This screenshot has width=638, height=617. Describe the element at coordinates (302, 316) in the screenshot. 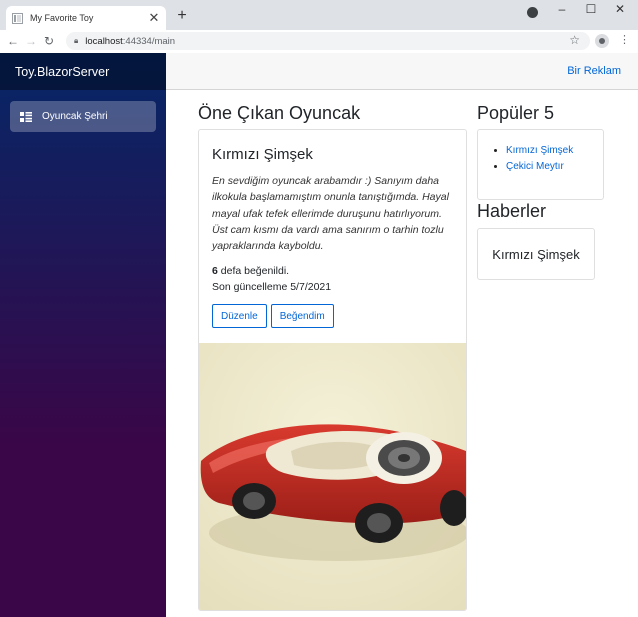

I see `like-button: Beğendim` at that location.